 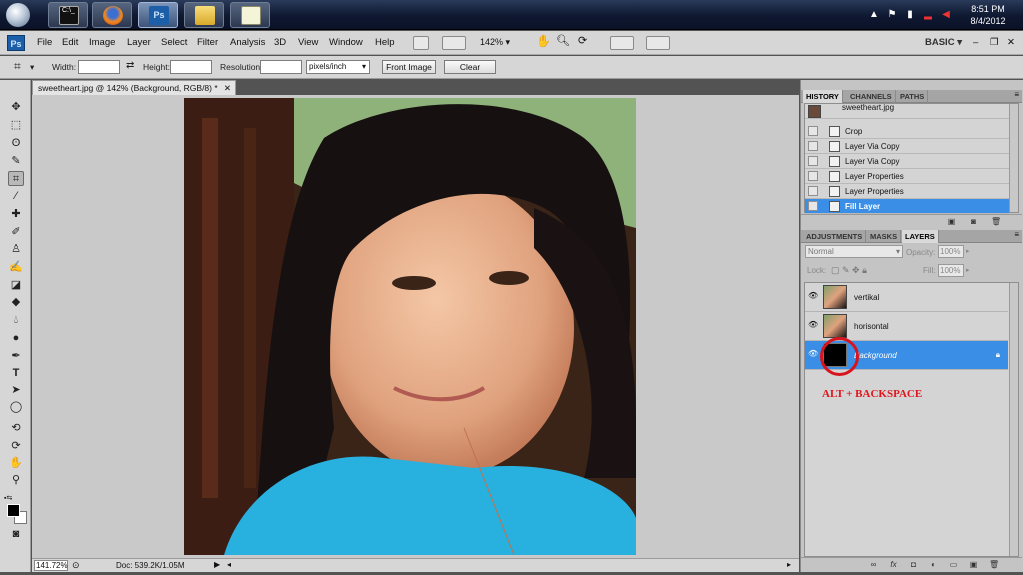 I want to click on taskbar-explorer-button, so click(x=204, y=15).